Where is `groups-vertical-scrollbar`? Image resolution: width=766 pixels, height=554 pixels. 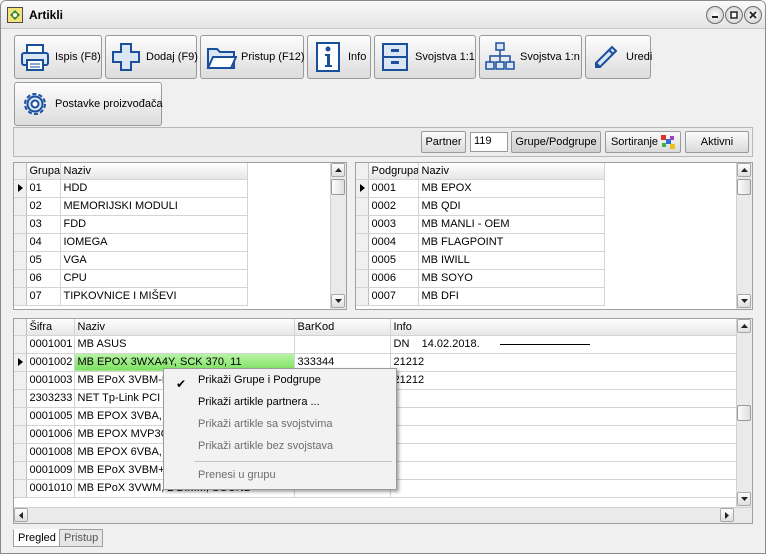
groups-vertical-scrollbar is located at coordinates (338, 236).